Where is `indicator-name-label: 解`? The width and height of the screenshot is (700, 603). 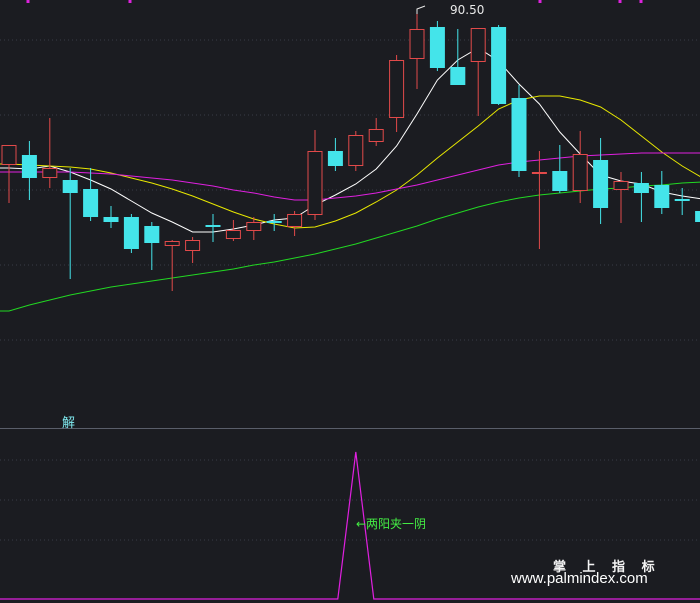
indicator-name-label: 解 is located at coordinates (69, 423).